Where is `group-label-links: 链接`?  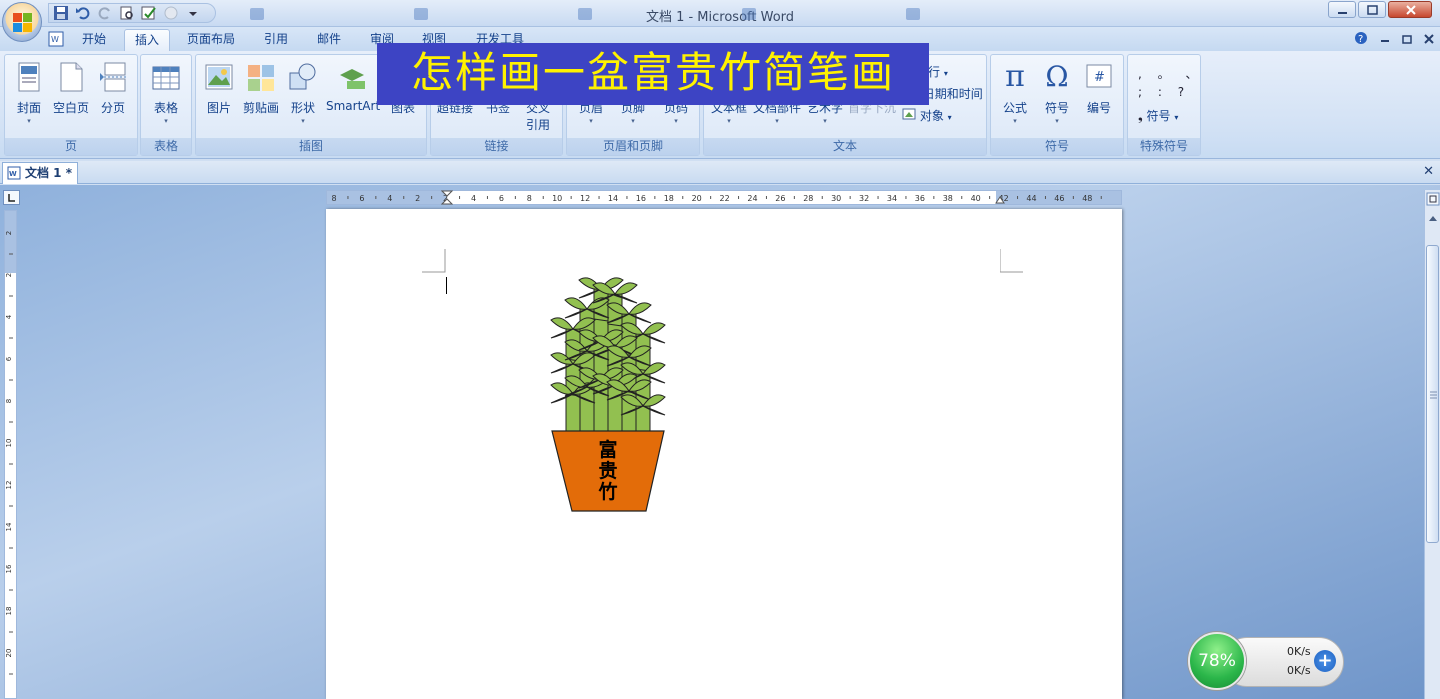 group-label-links: 链接 is located at coordinates (496, 146).